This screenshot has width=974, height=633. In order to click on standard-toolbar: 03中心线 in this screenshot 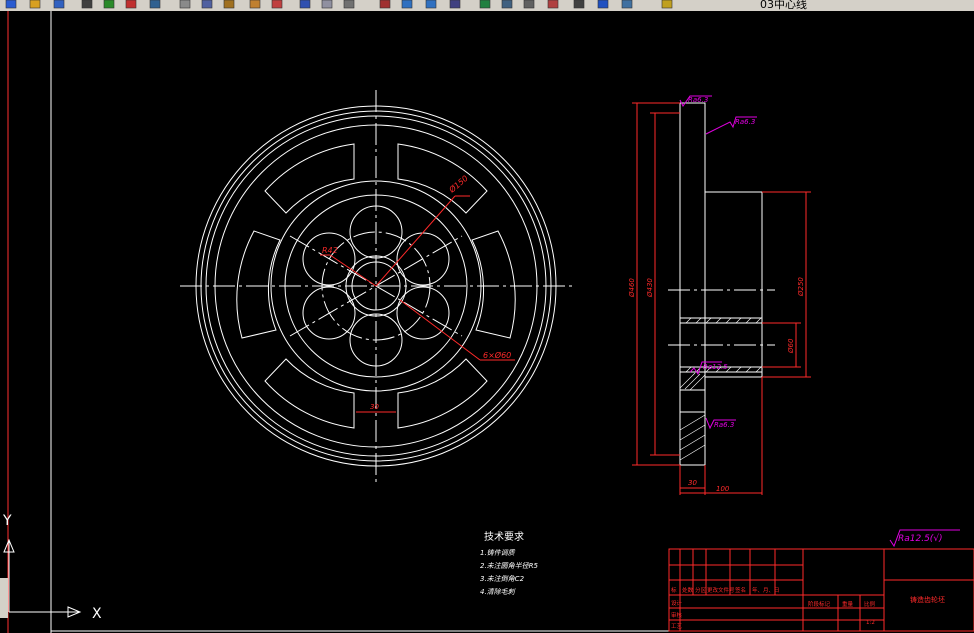, I will do `click(487, 5)`.